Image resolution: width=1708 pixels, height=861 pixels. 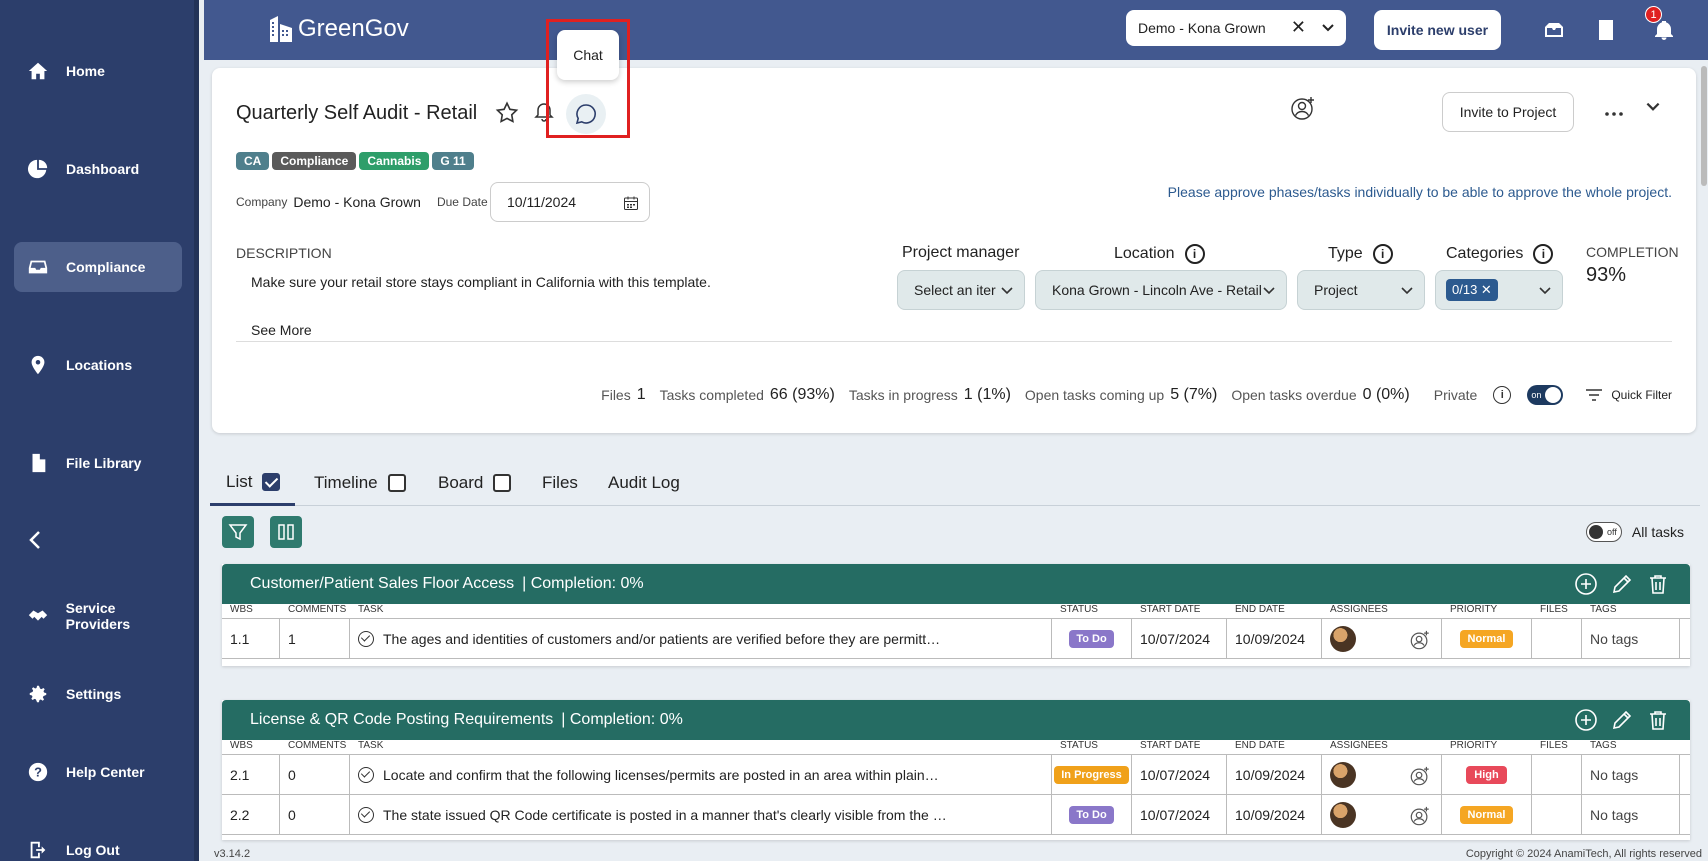 What do you see at coordinates (396, 483) in the screenshot?
I see `tab-timeline-checkbox` at bounding box center [396, 483].